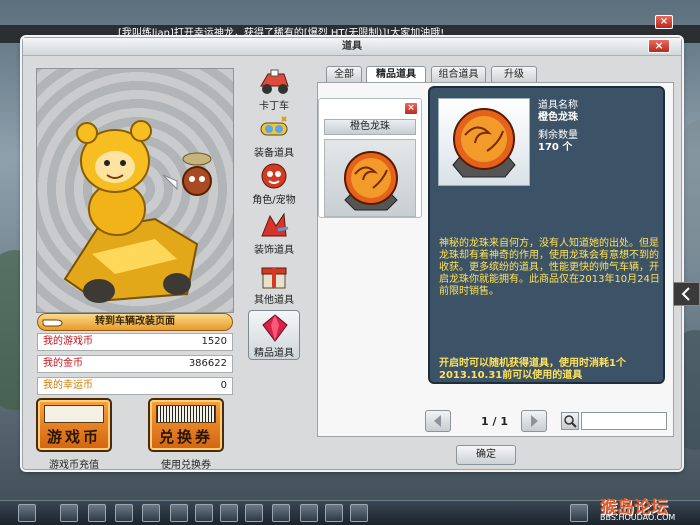 The height and width of the screenshot is (525, 700). Describe the element at coordinates (359, 513) in the screenshot. I see `taskbar-settings-icon` at that location.